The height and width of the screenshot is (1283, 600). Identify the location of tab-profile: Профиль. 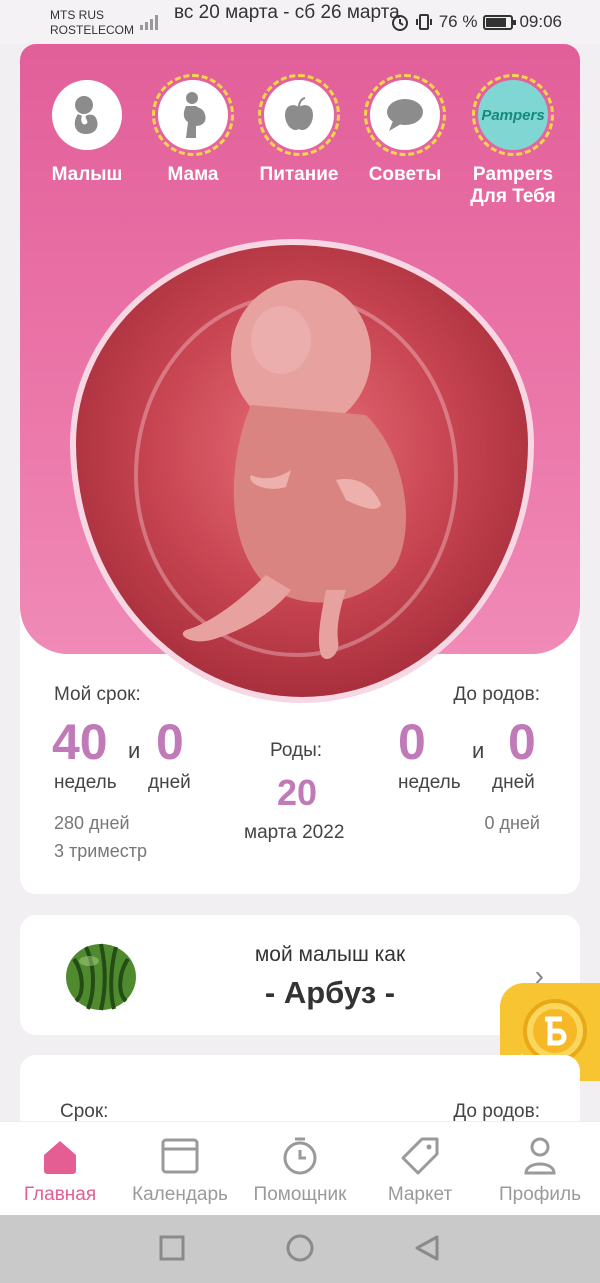
(540, 1169).